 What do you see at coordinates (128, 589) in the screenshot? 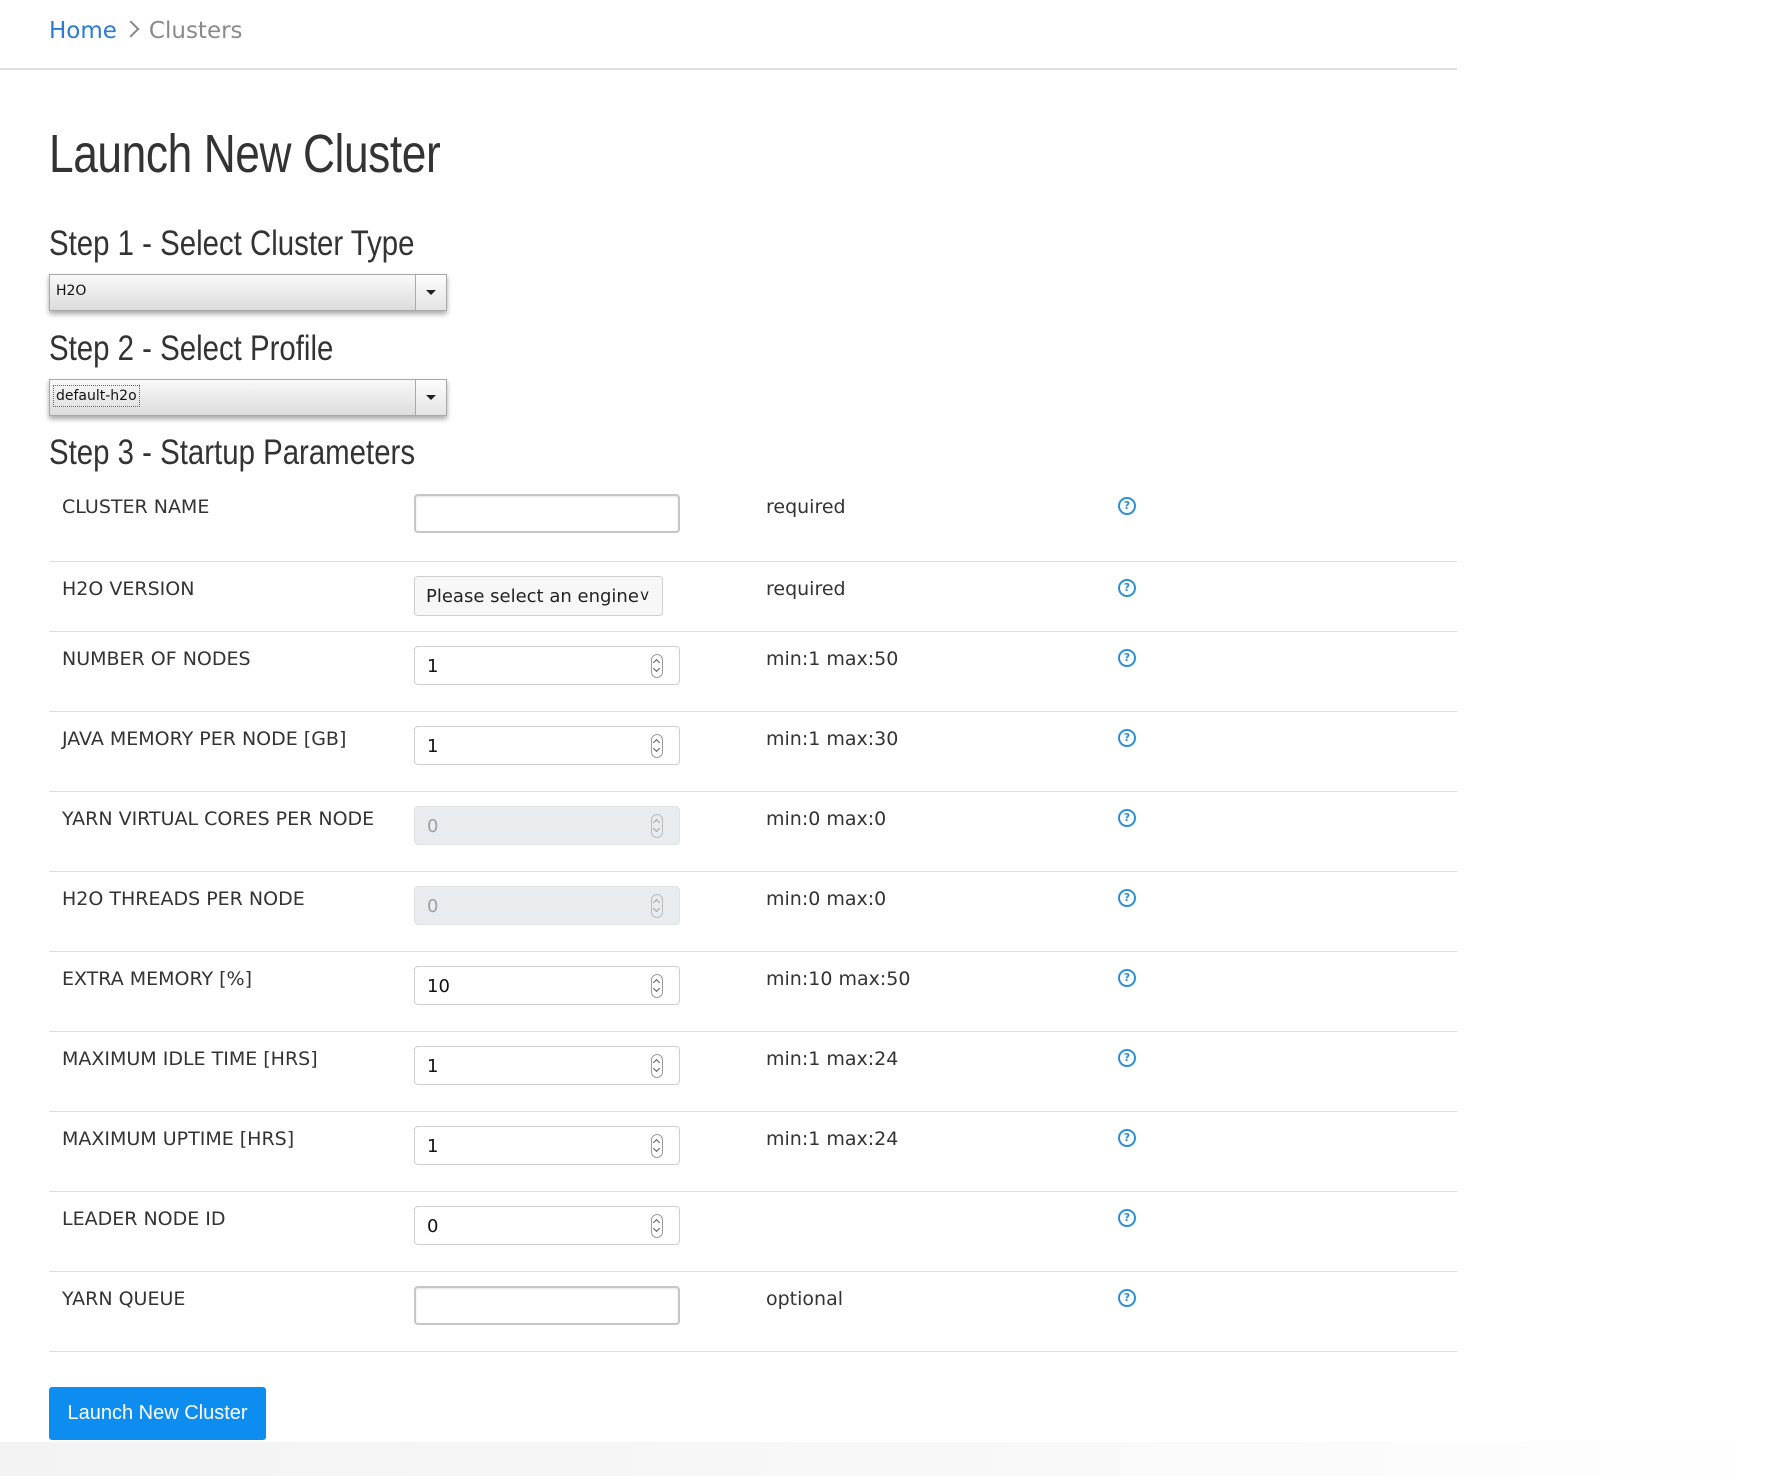
I see `param-label: H2O VERSION` at bounding box center [128, 589].